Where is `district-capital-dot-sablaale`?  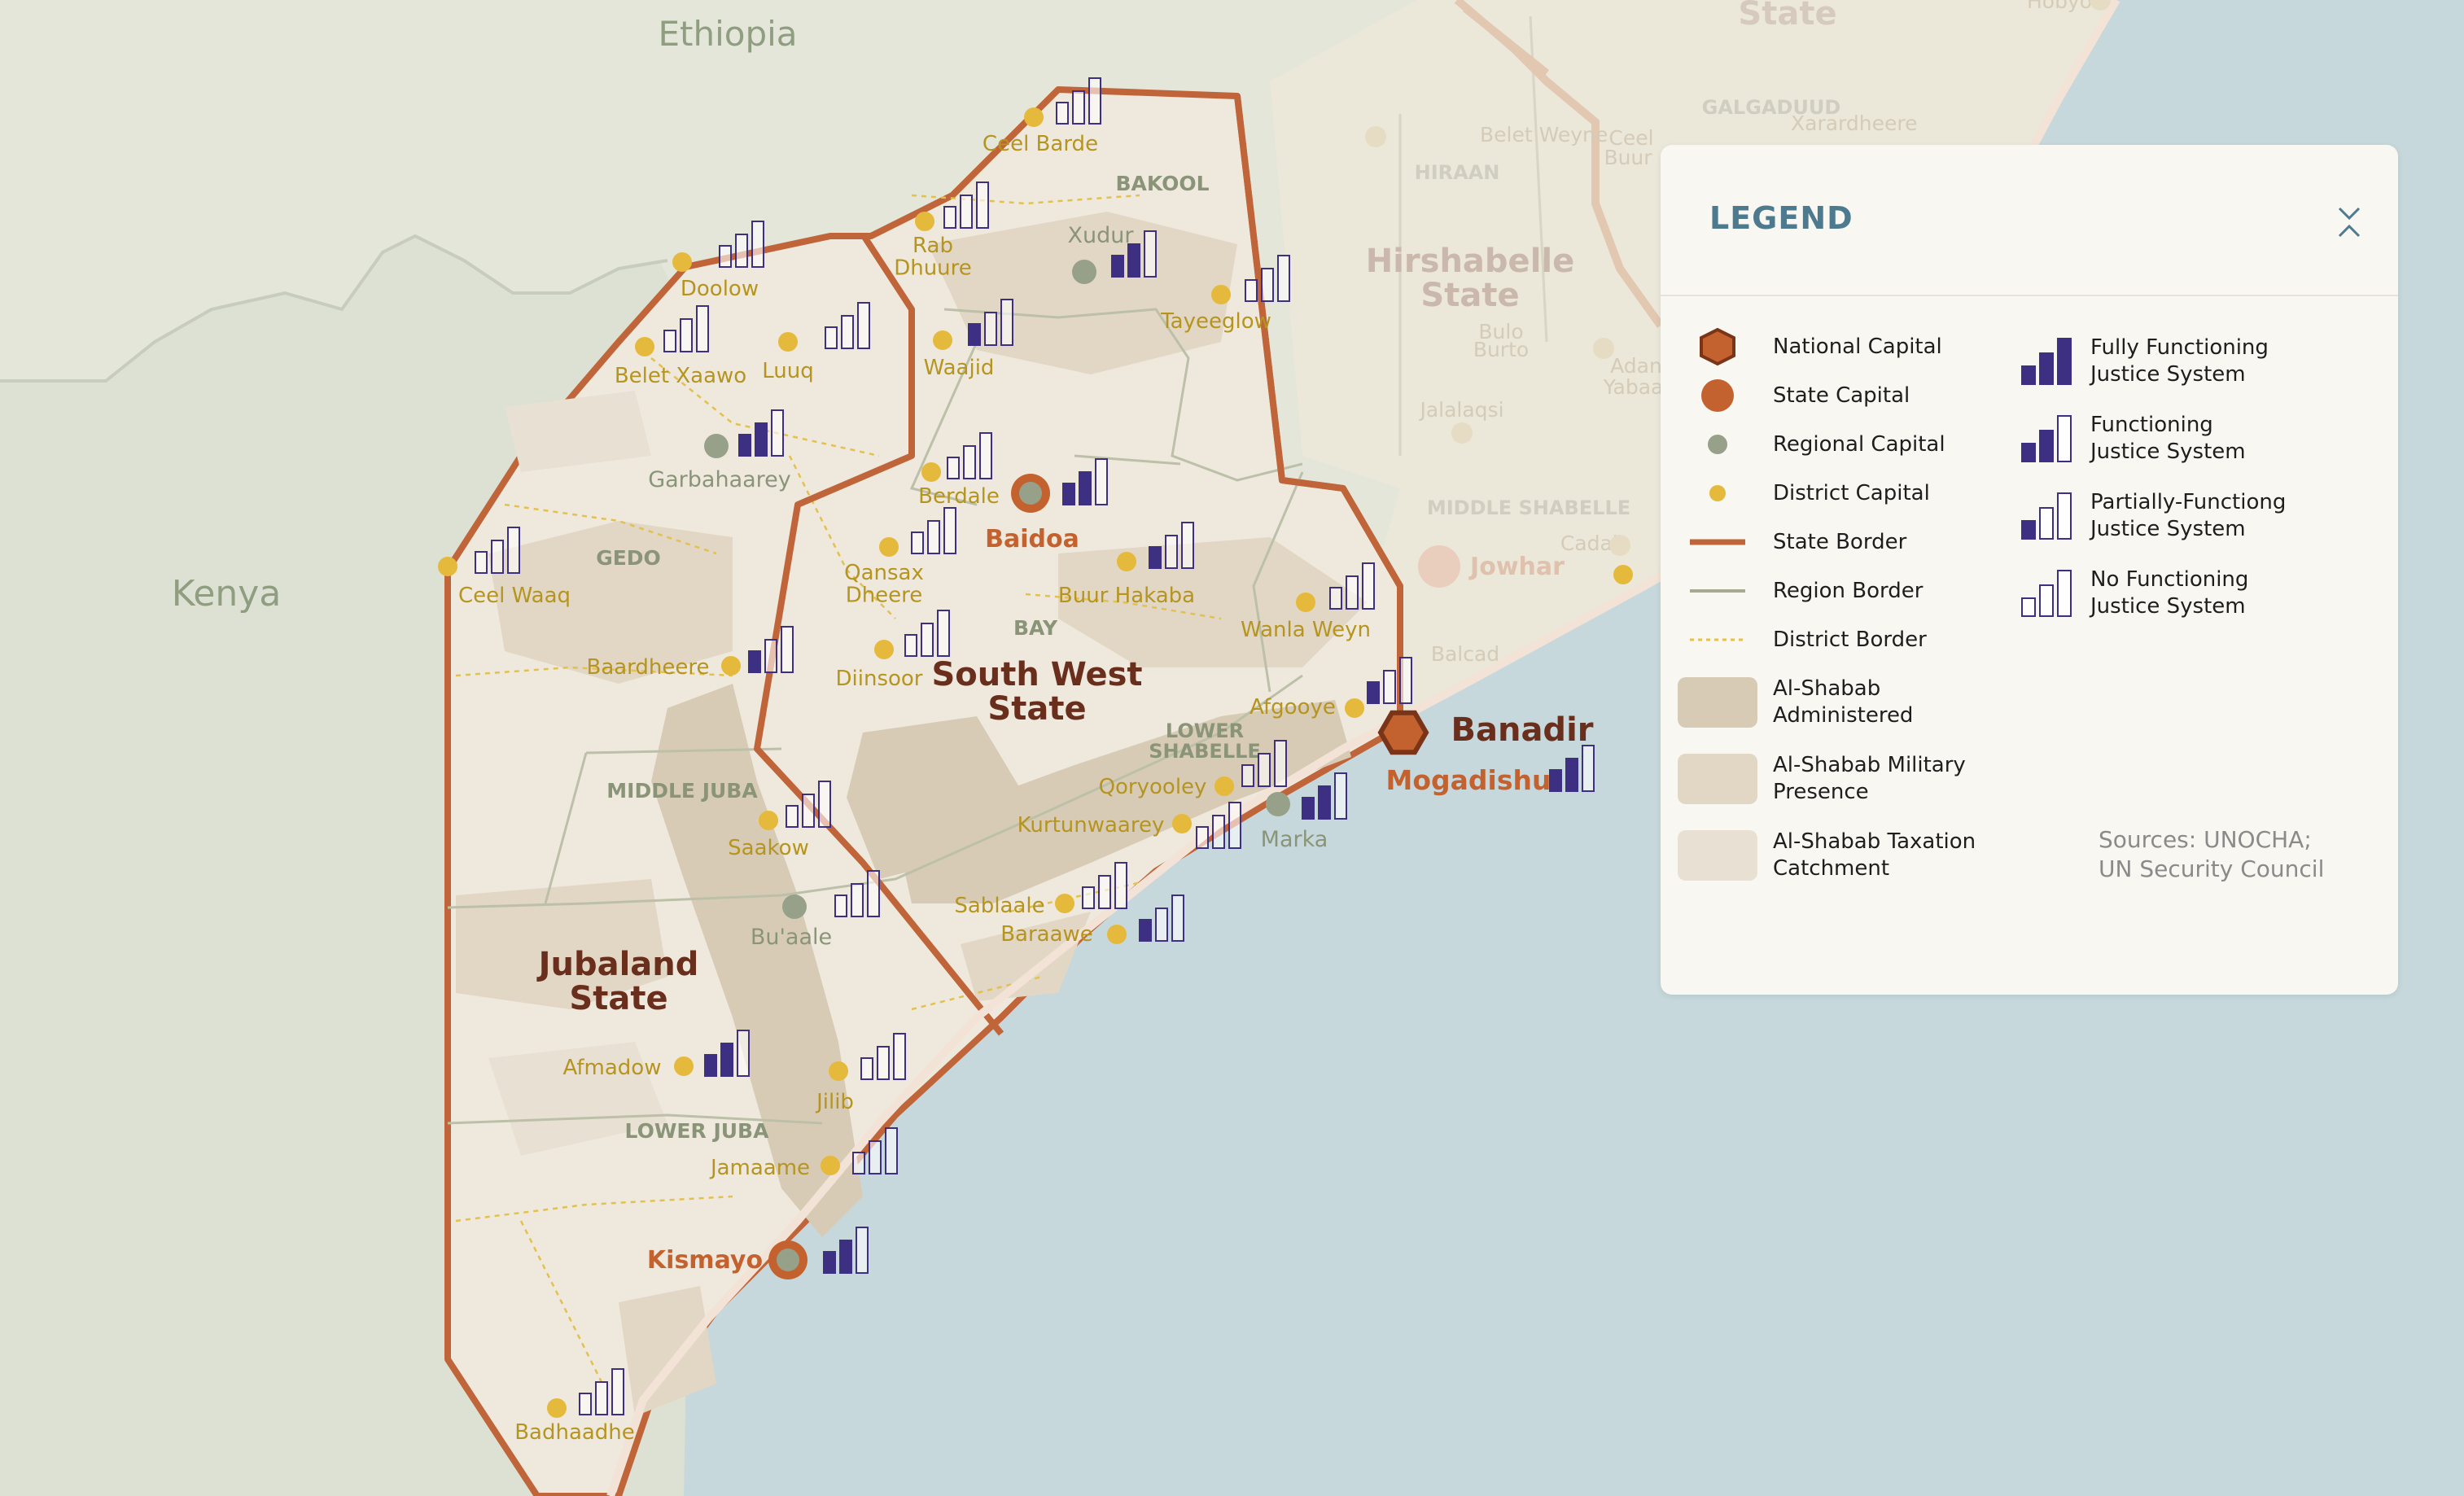 district-capital-dot-sablaale is located at coordinates (1065, 903).